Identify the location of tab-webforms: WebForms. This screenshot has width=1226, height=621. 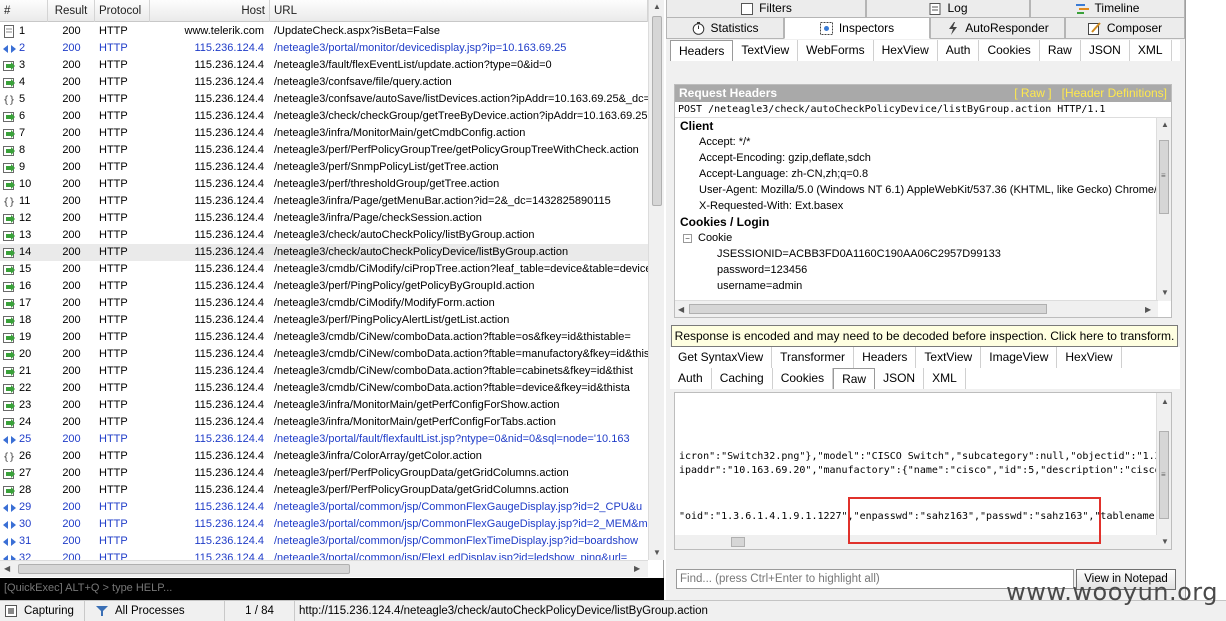
(836, 50).